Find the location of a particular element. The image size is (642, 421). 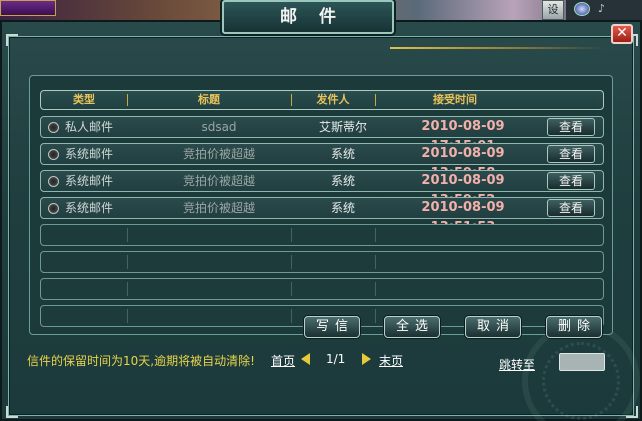

mail-received-time: 2010-08-09 13:59:52 is located at coordinates (463, 190).